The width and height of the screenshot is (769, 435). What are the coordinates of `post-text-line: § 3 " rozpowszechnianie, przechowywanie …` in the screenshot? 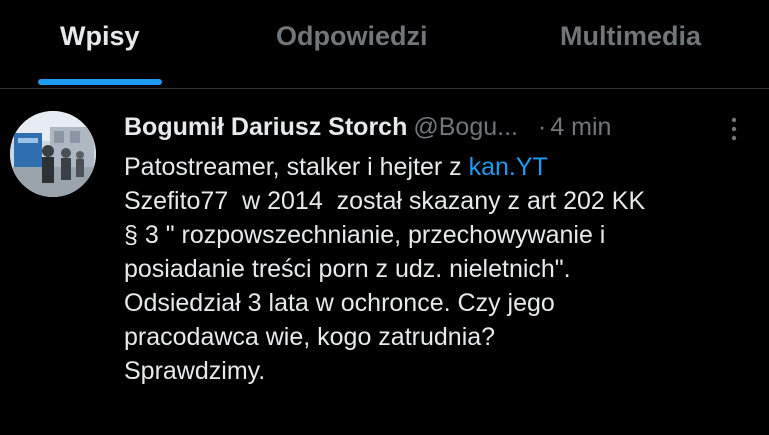 It's located at (365, 235).